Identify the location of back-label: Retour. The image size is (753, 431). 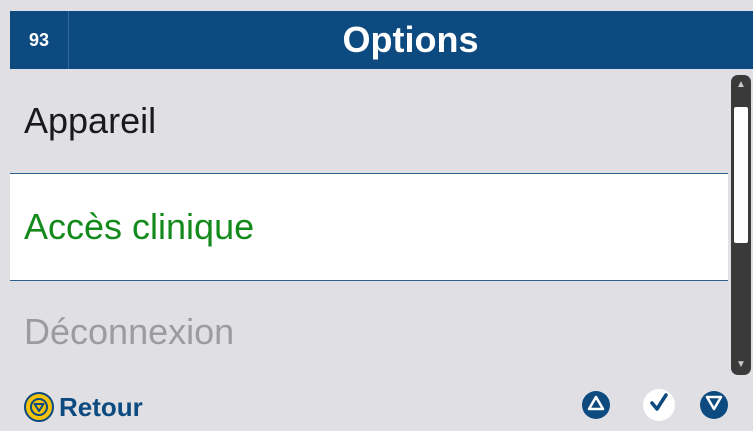
(101, 406).